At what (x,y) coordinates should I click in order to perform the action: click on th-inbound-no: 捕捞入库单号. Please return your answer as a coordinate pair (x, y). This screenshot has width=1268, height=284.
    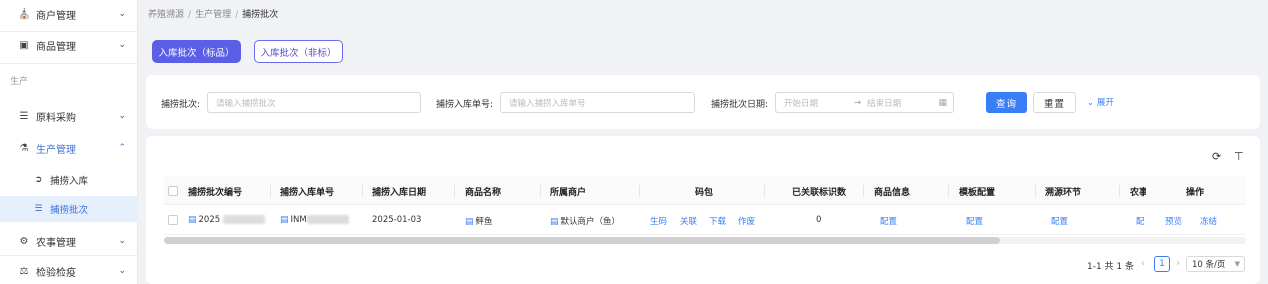
    Looking at the image, I should click on (307, 193).